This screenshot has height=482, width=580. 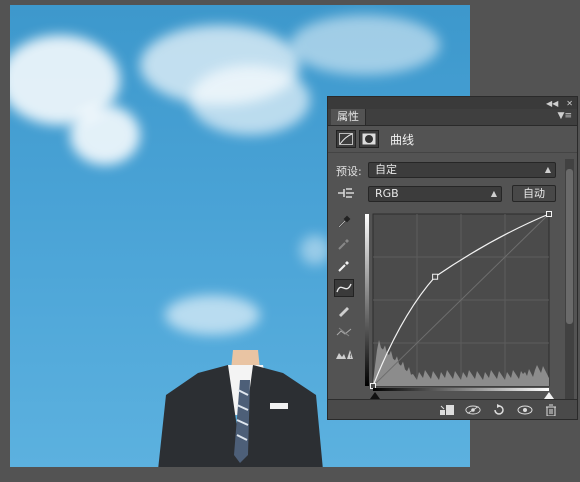 I want to click on white-point-slider-icon, so click(x=549, y=395).